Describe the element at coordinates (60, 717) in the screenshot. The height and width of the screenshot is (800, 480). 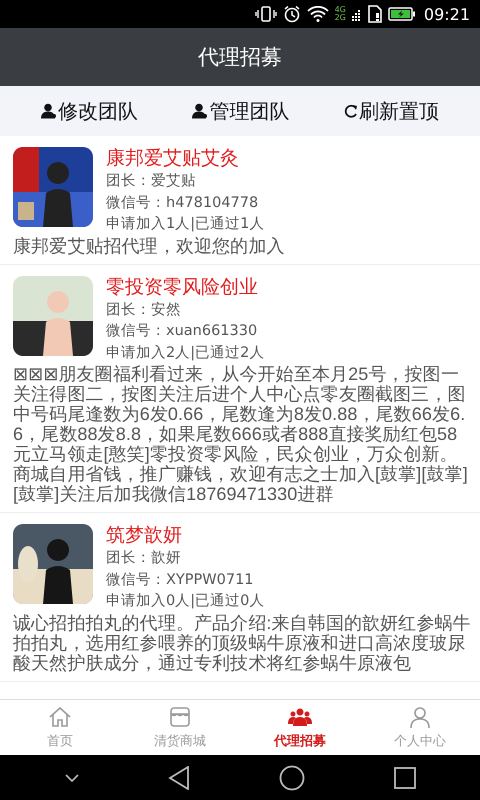
I see `home-icon` at that location.